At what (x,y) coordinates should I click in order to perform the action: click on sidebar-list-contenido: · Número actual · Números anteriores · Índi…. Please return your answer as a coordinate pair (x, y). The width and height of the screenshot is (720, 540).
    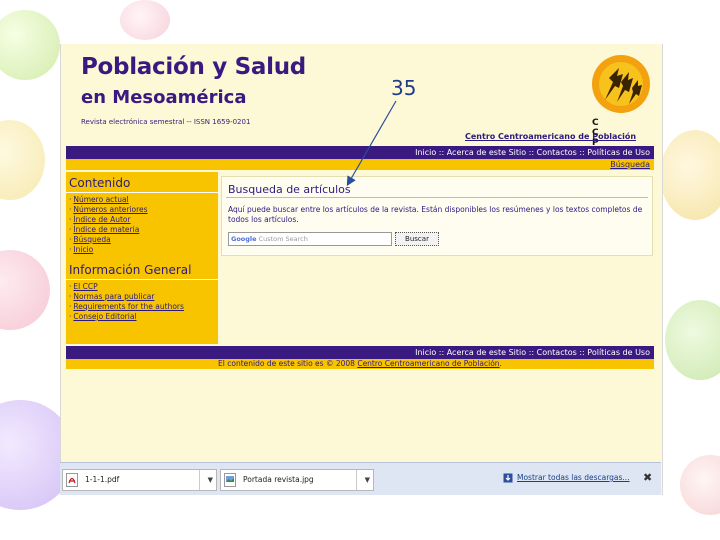
    Looking at the image, I should click on (142, 226).